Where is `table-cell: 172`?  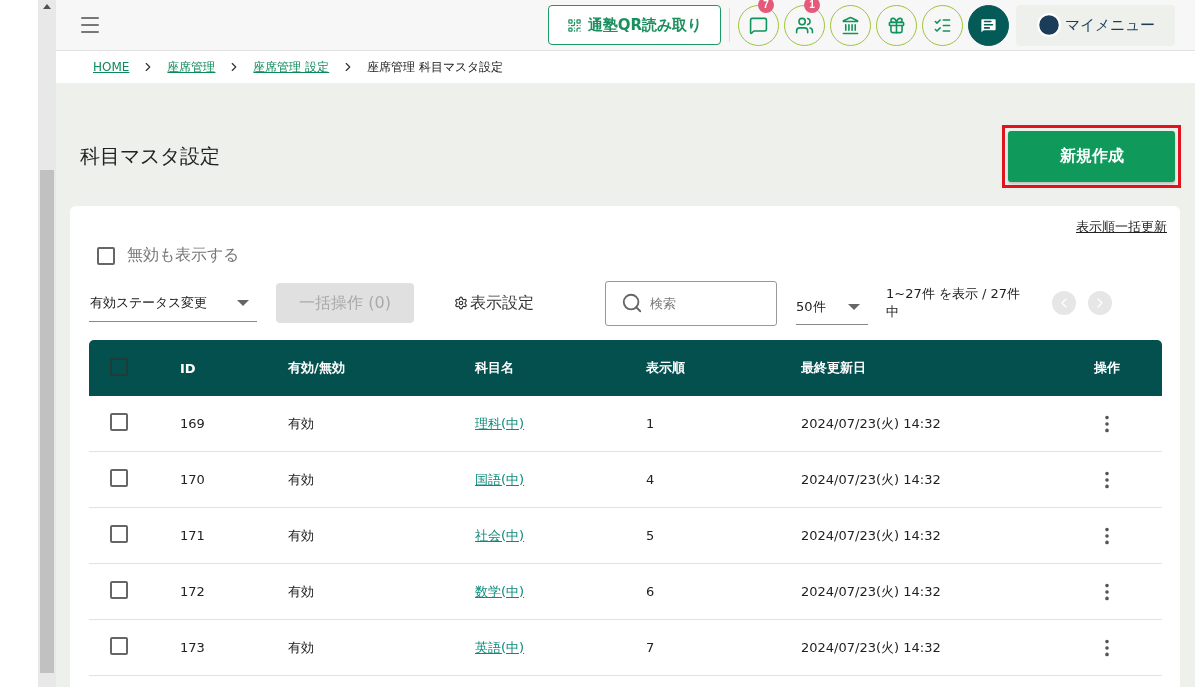
table-cell: 172 is located at coordinates (192, 591).